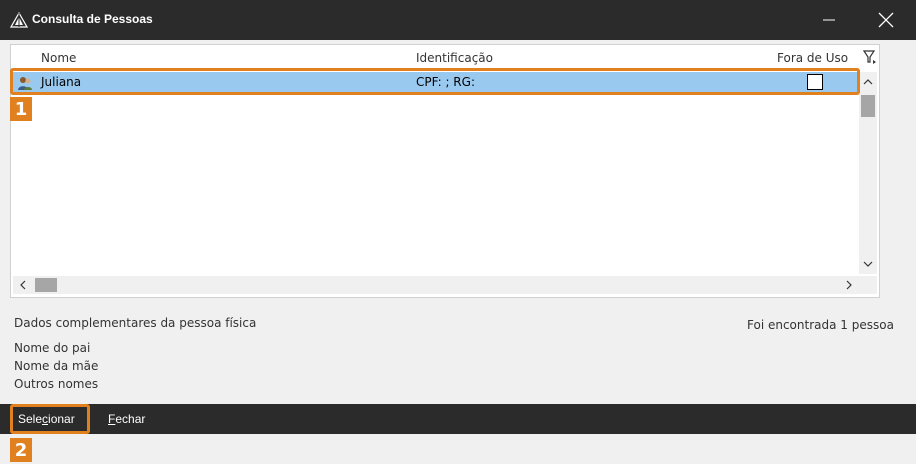 The height and width of the screenshot is (464, 916). I want to click on callout-highlight-row, so click(435, 81).